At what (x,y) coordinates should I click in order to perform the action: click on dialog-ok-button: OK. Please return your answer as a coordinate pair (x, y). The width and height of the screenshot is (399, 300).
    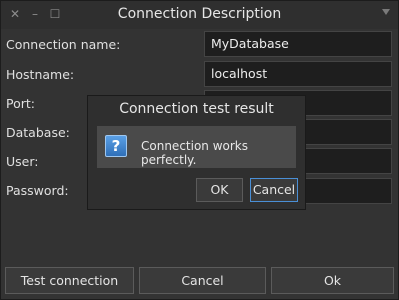
    Looking at the image, I should click on (219, 190).